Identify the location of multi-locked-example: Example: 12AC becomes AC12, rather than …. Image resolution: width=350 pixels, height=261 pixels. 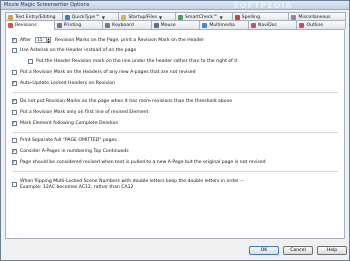
(77, 187).